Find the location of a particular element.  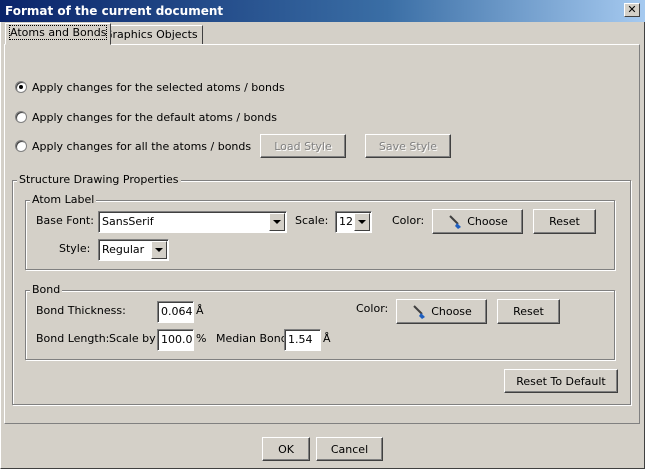

color-label: Color: is located at coordinates (408, 220).